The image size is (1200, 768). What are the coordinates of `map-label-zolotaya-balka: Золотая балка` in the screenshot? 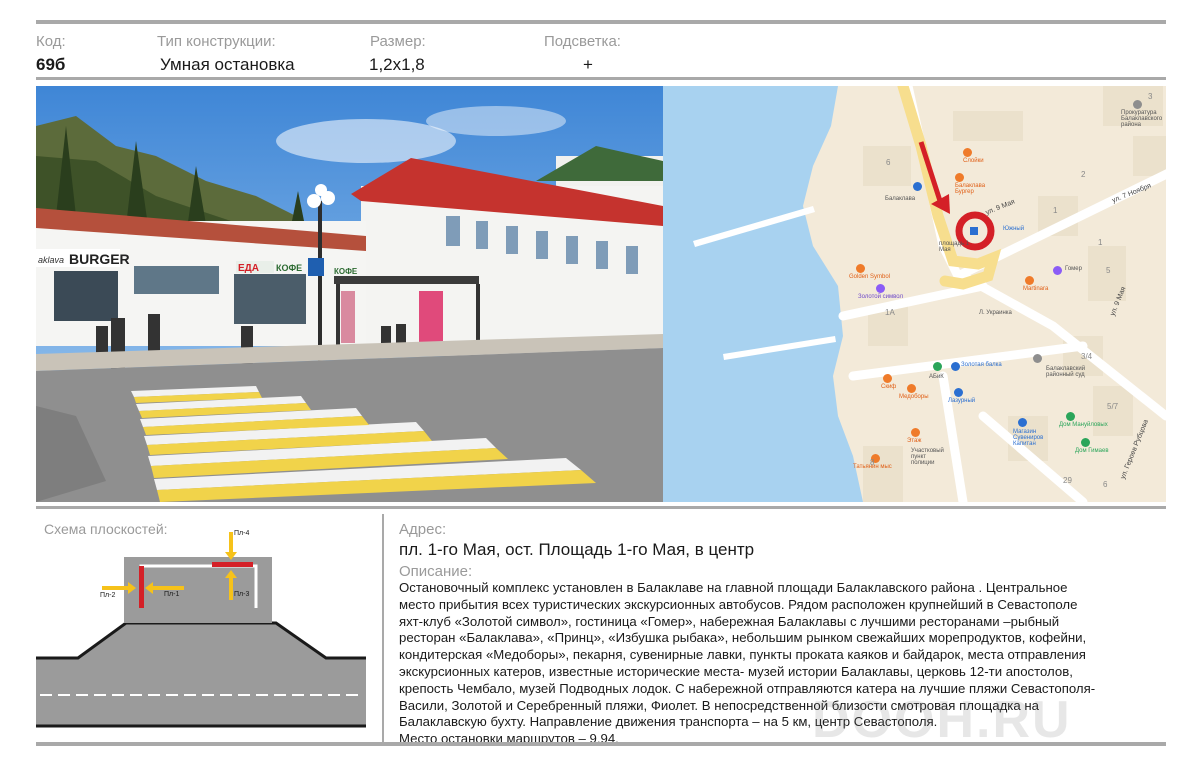 It's located at (981, 365).